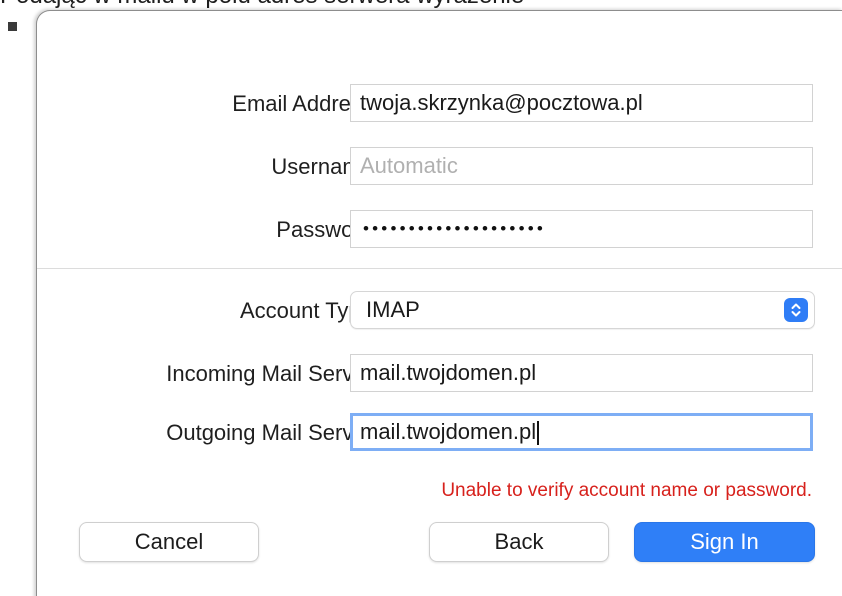 This screenshot has width=842, height=596. Describe the element at coordinates (519, 542) in the screenshot. I see `back-button: Back` at that location.